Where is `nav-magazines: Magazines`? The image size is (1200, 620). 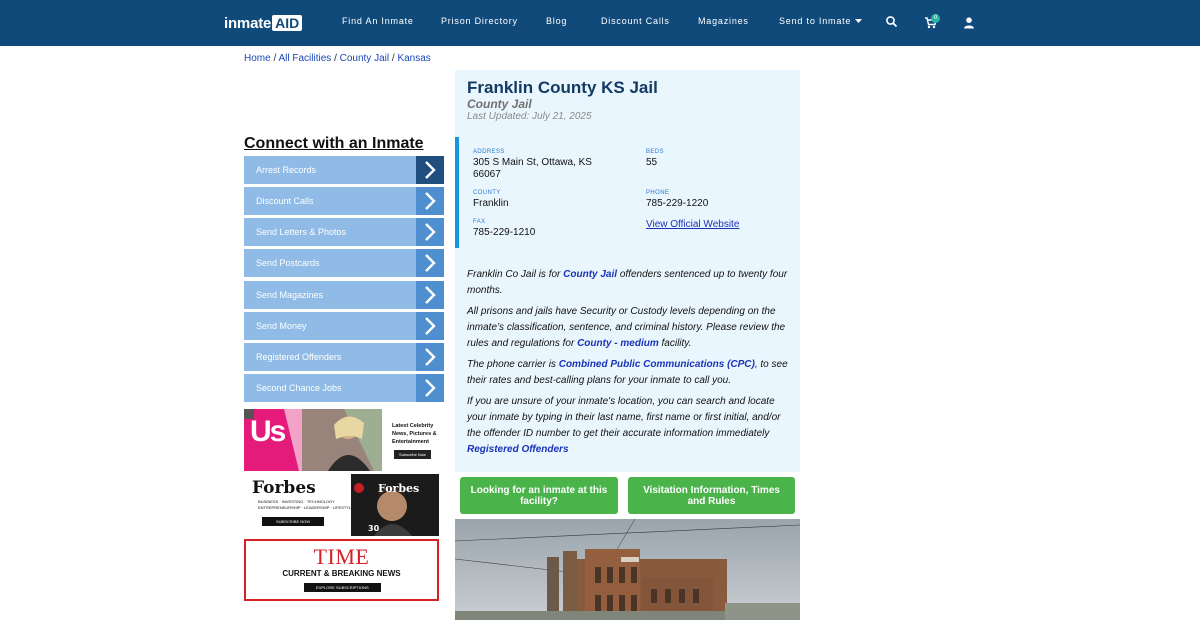
nav-magazines: Magazines is located at coordinates (723, 21).